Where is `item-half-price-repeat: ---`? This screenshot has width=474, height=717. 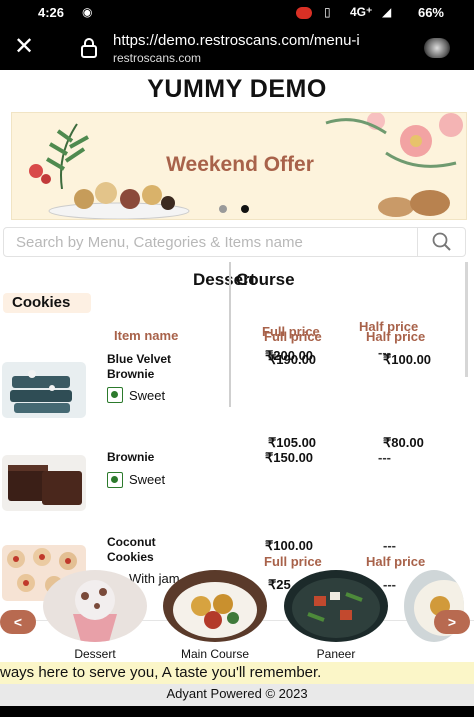
item-half-price-repeat: --- is located at coordinates (389, 584).